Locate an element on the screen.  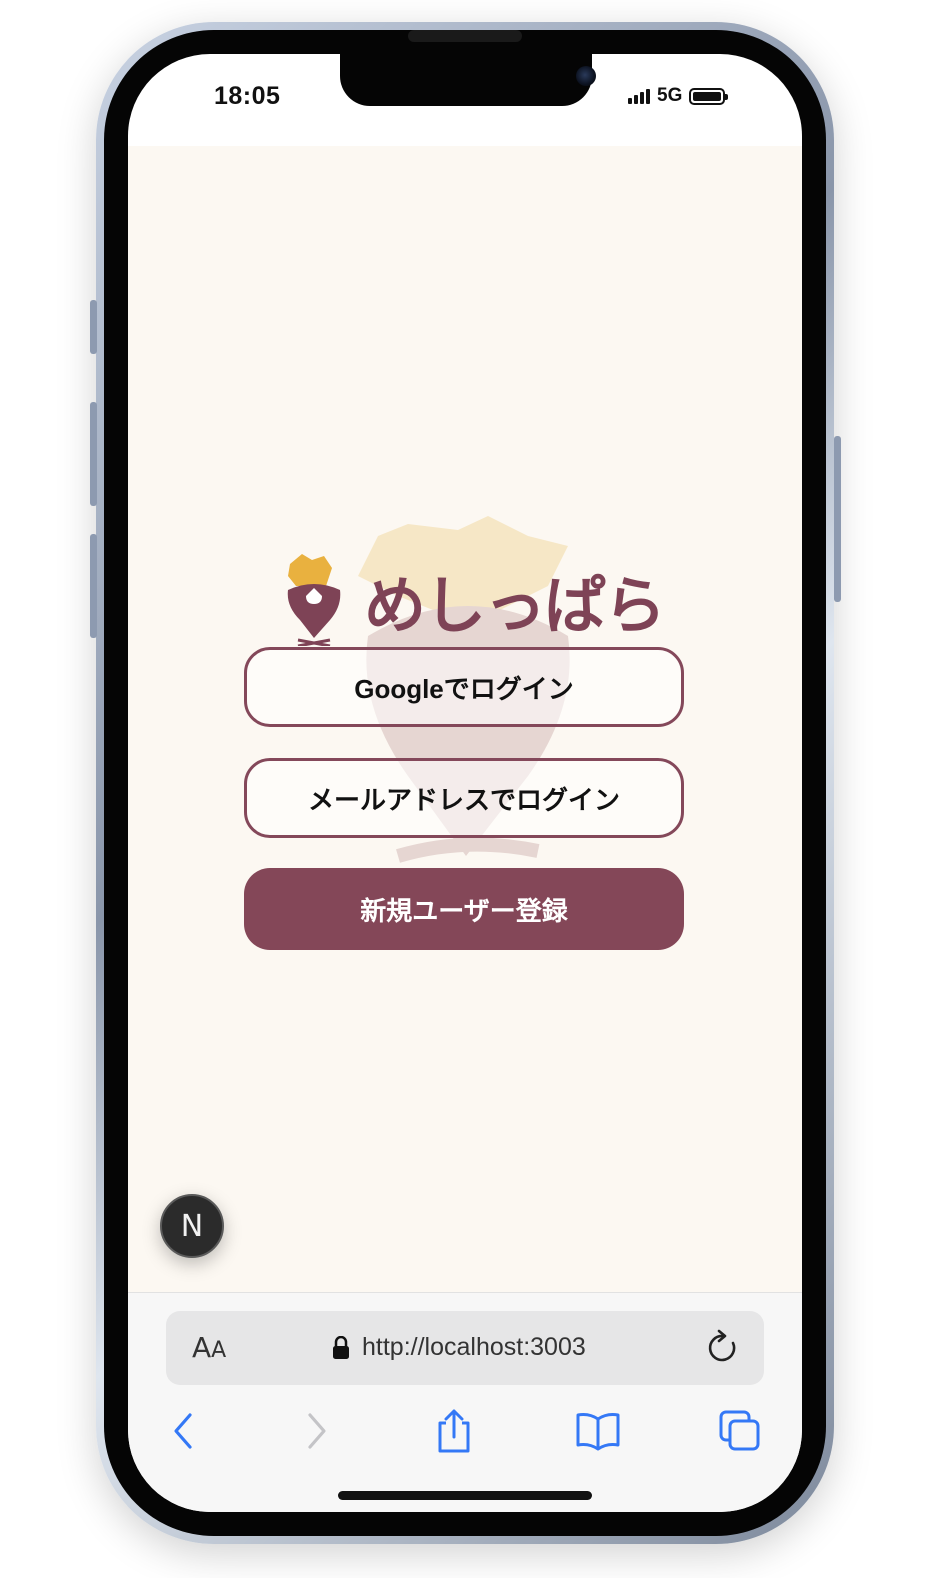
status-time: 18:05 is located at coordinates (247, 96).